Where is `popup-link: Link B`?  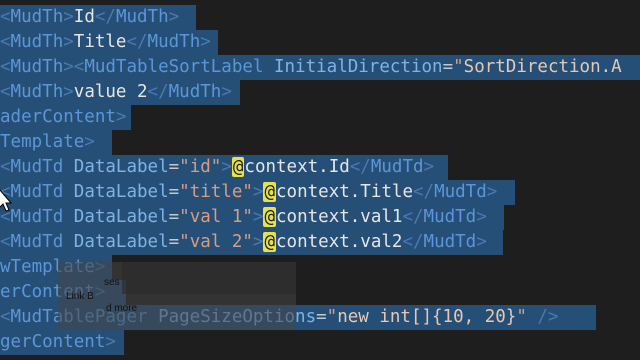
popup-link: Link B is located at coordinates (80, 296).